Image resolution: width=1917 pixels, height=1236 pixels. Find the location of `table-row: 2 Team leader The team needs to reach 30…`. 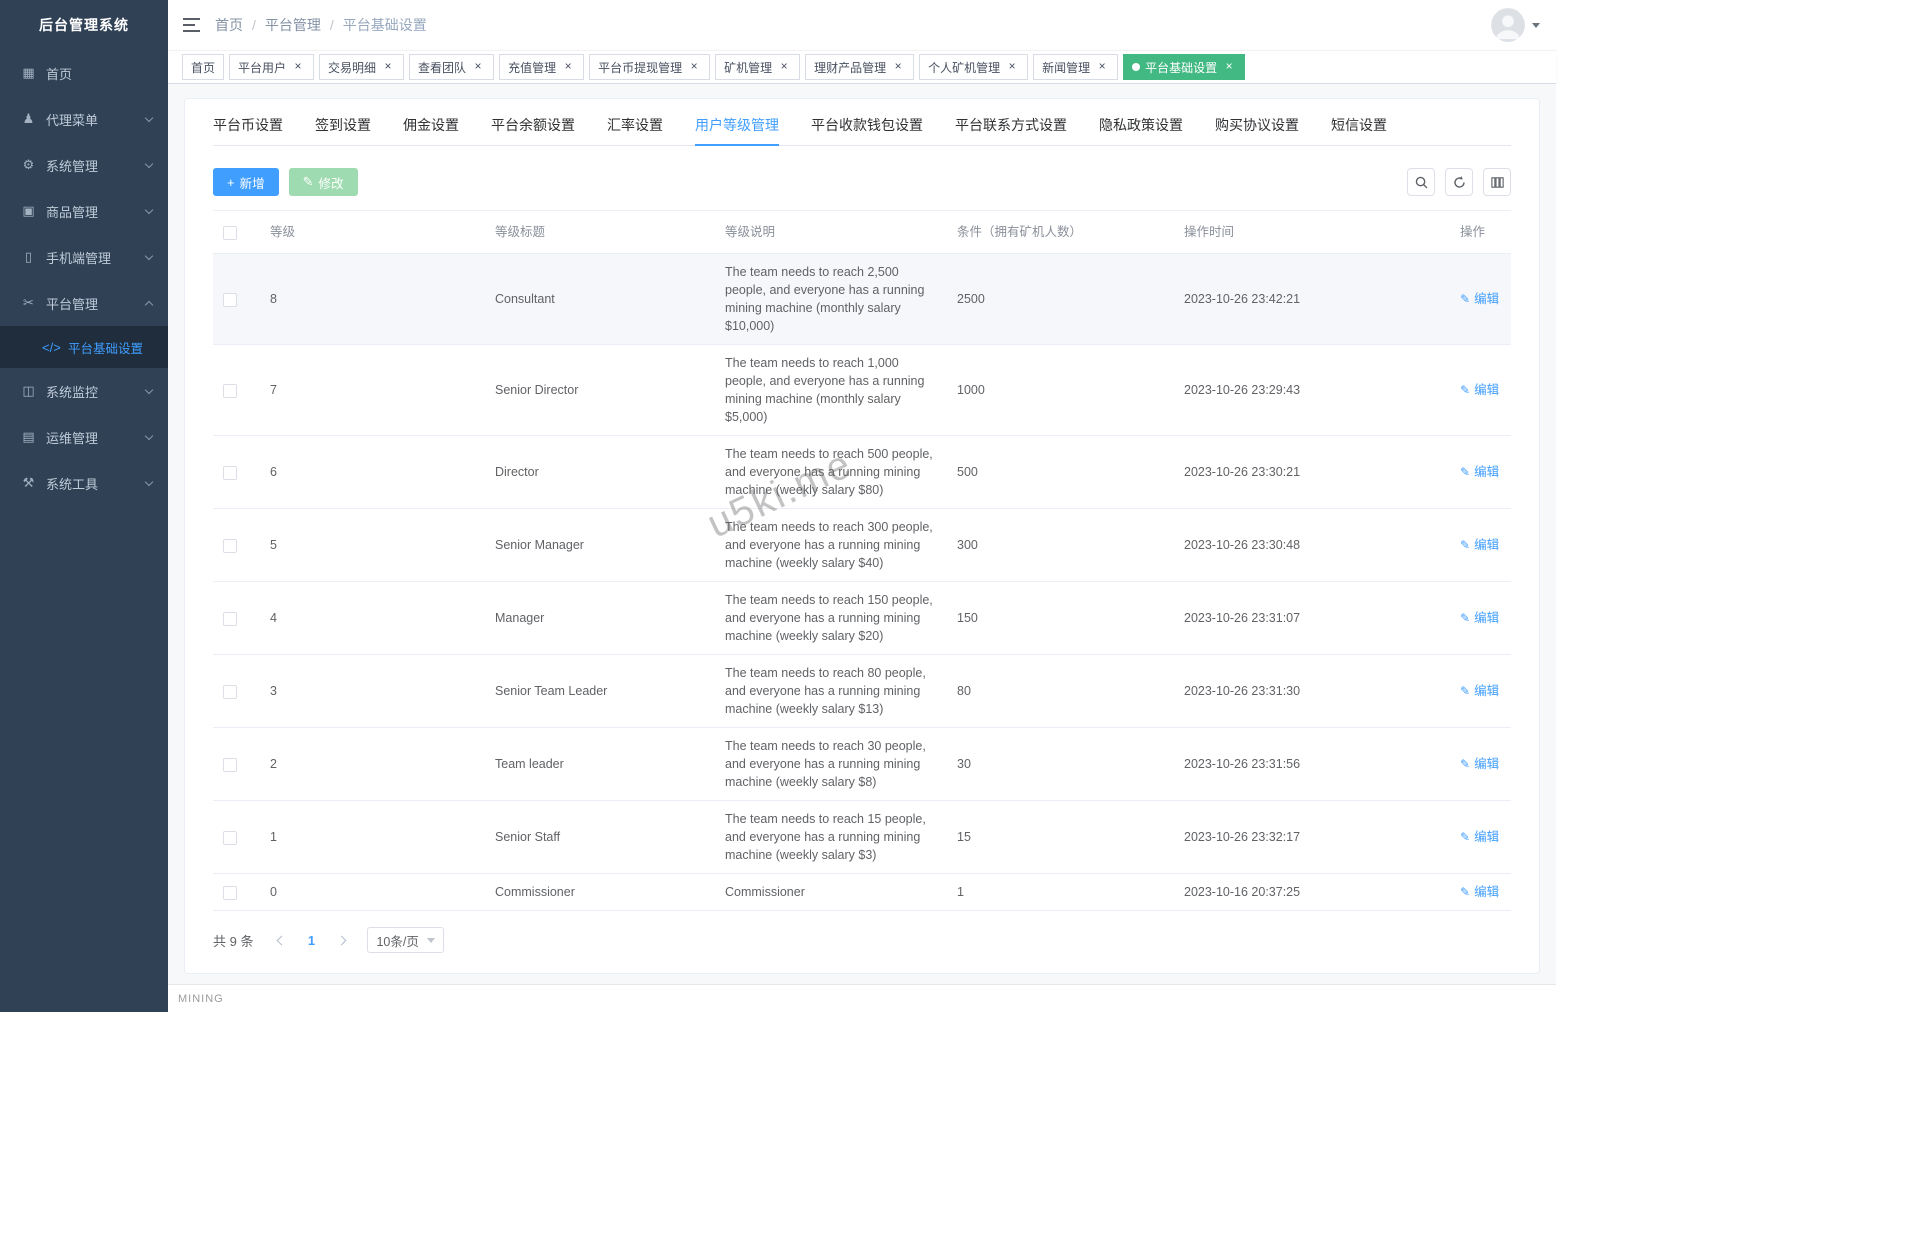

table-row: 2 Team leader The team needs to reach 30… is located at coordinates (862, 764).